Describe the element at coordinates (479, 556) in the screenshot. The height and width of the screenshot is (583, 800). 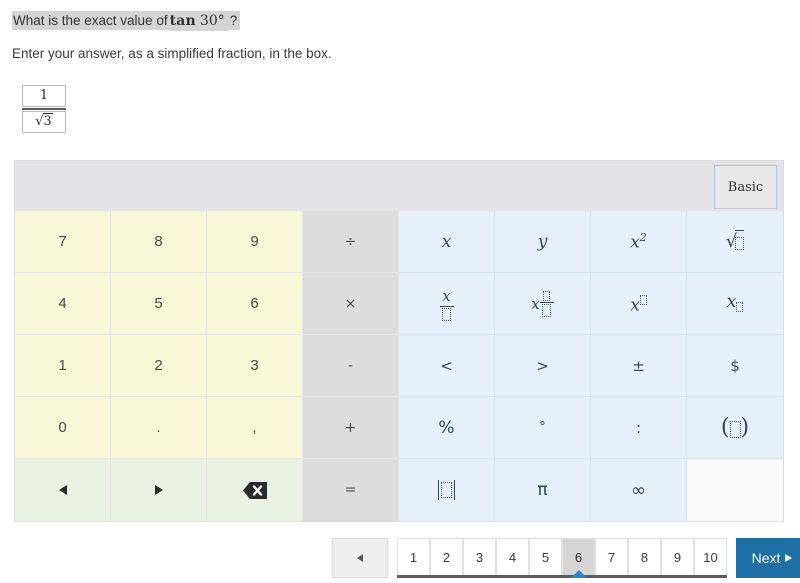
I see `page-3: 3` at that location.